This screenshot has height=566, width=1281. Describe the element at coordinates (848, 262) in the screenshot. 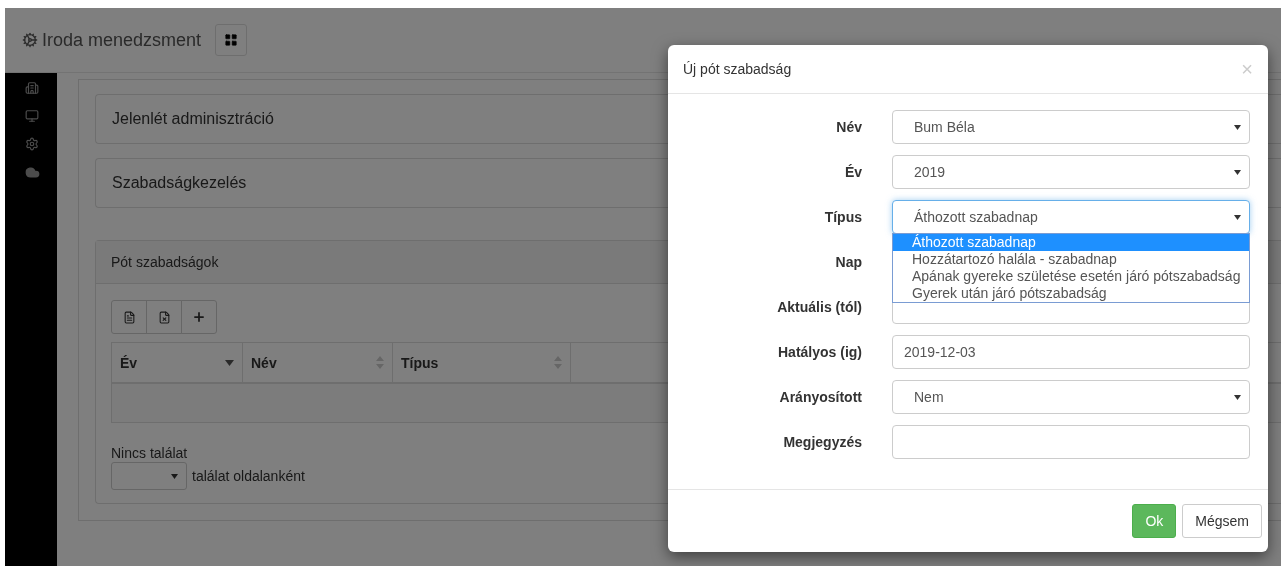

I see `field-label: Nap` at that location.